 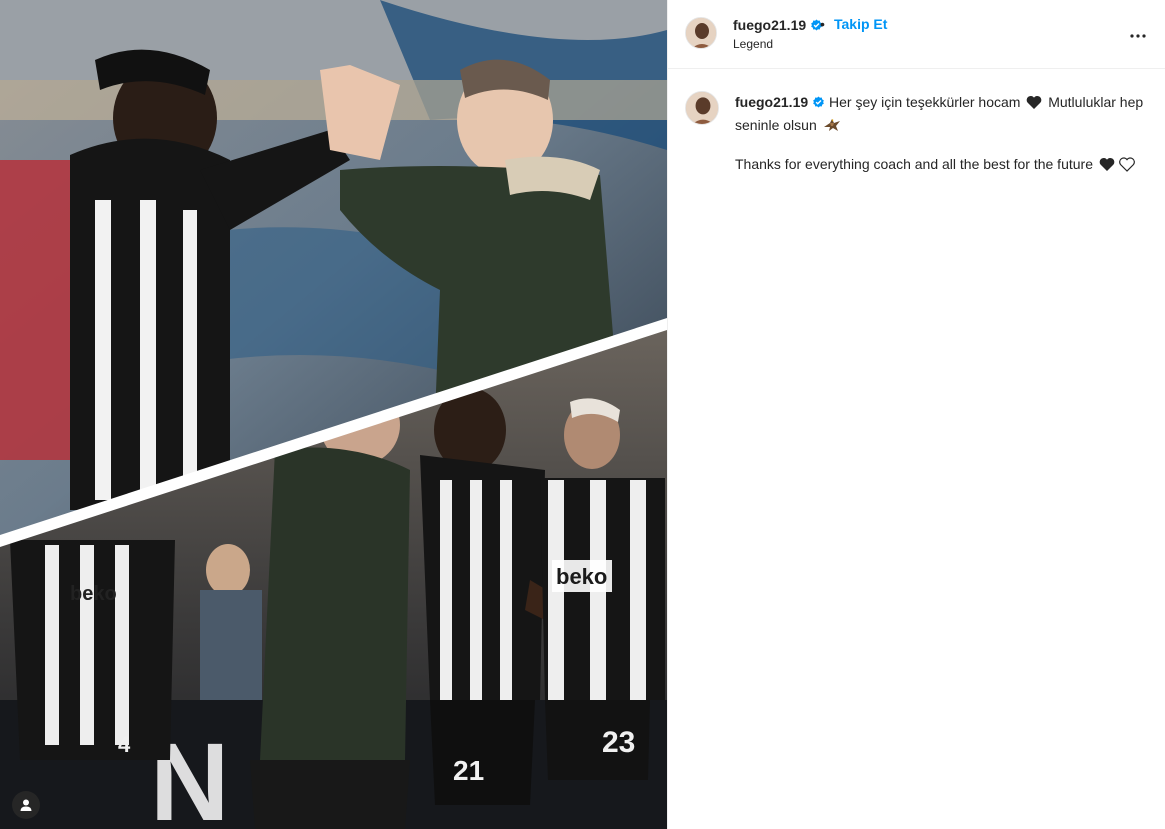 I want to click on user-tag-icon, so click(x=26, y=805).